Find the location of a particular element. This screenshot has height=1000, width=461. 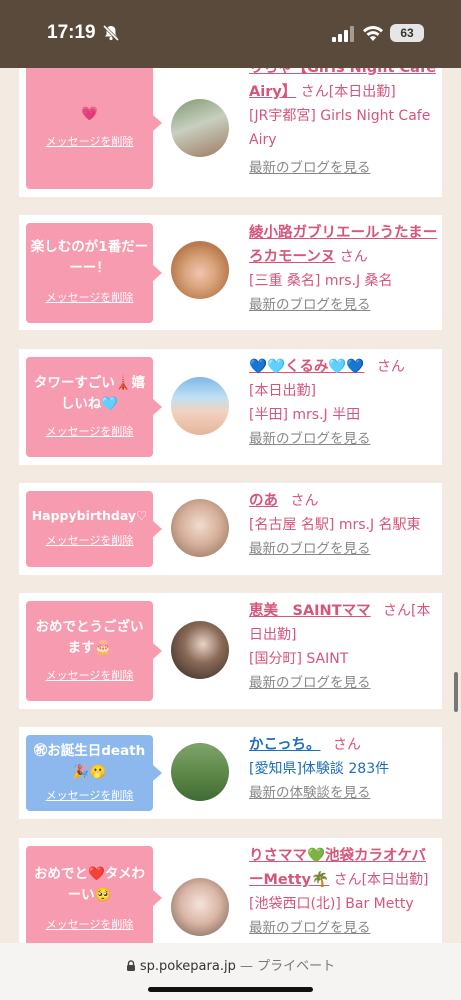

private-mode-label: プライベート is located at coordinates (296, 966).